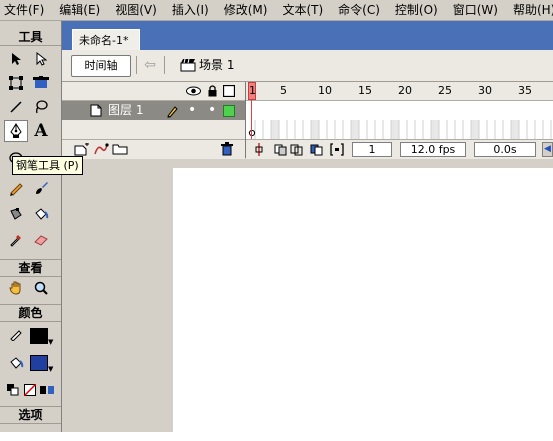 This screenshot has width=553, height=441. I want to click on ink-bottle-tool, so click(16, 214).